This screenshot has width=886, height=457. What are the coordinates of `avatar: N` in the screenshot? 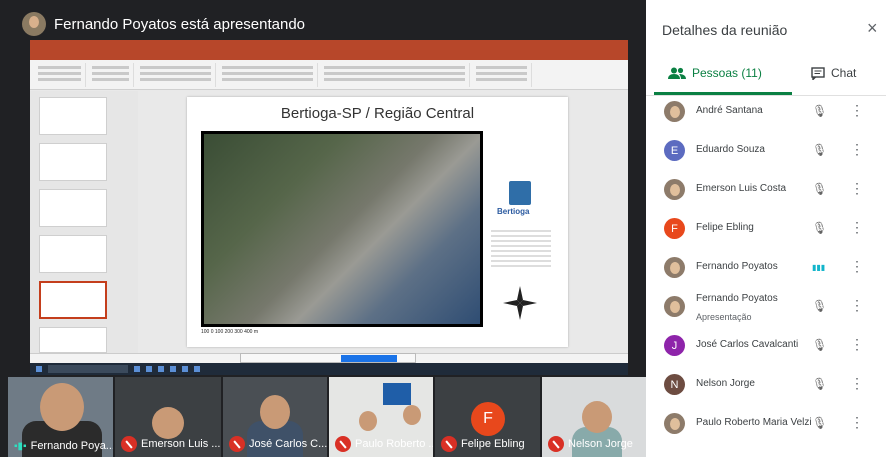 It's located at (674, 384).